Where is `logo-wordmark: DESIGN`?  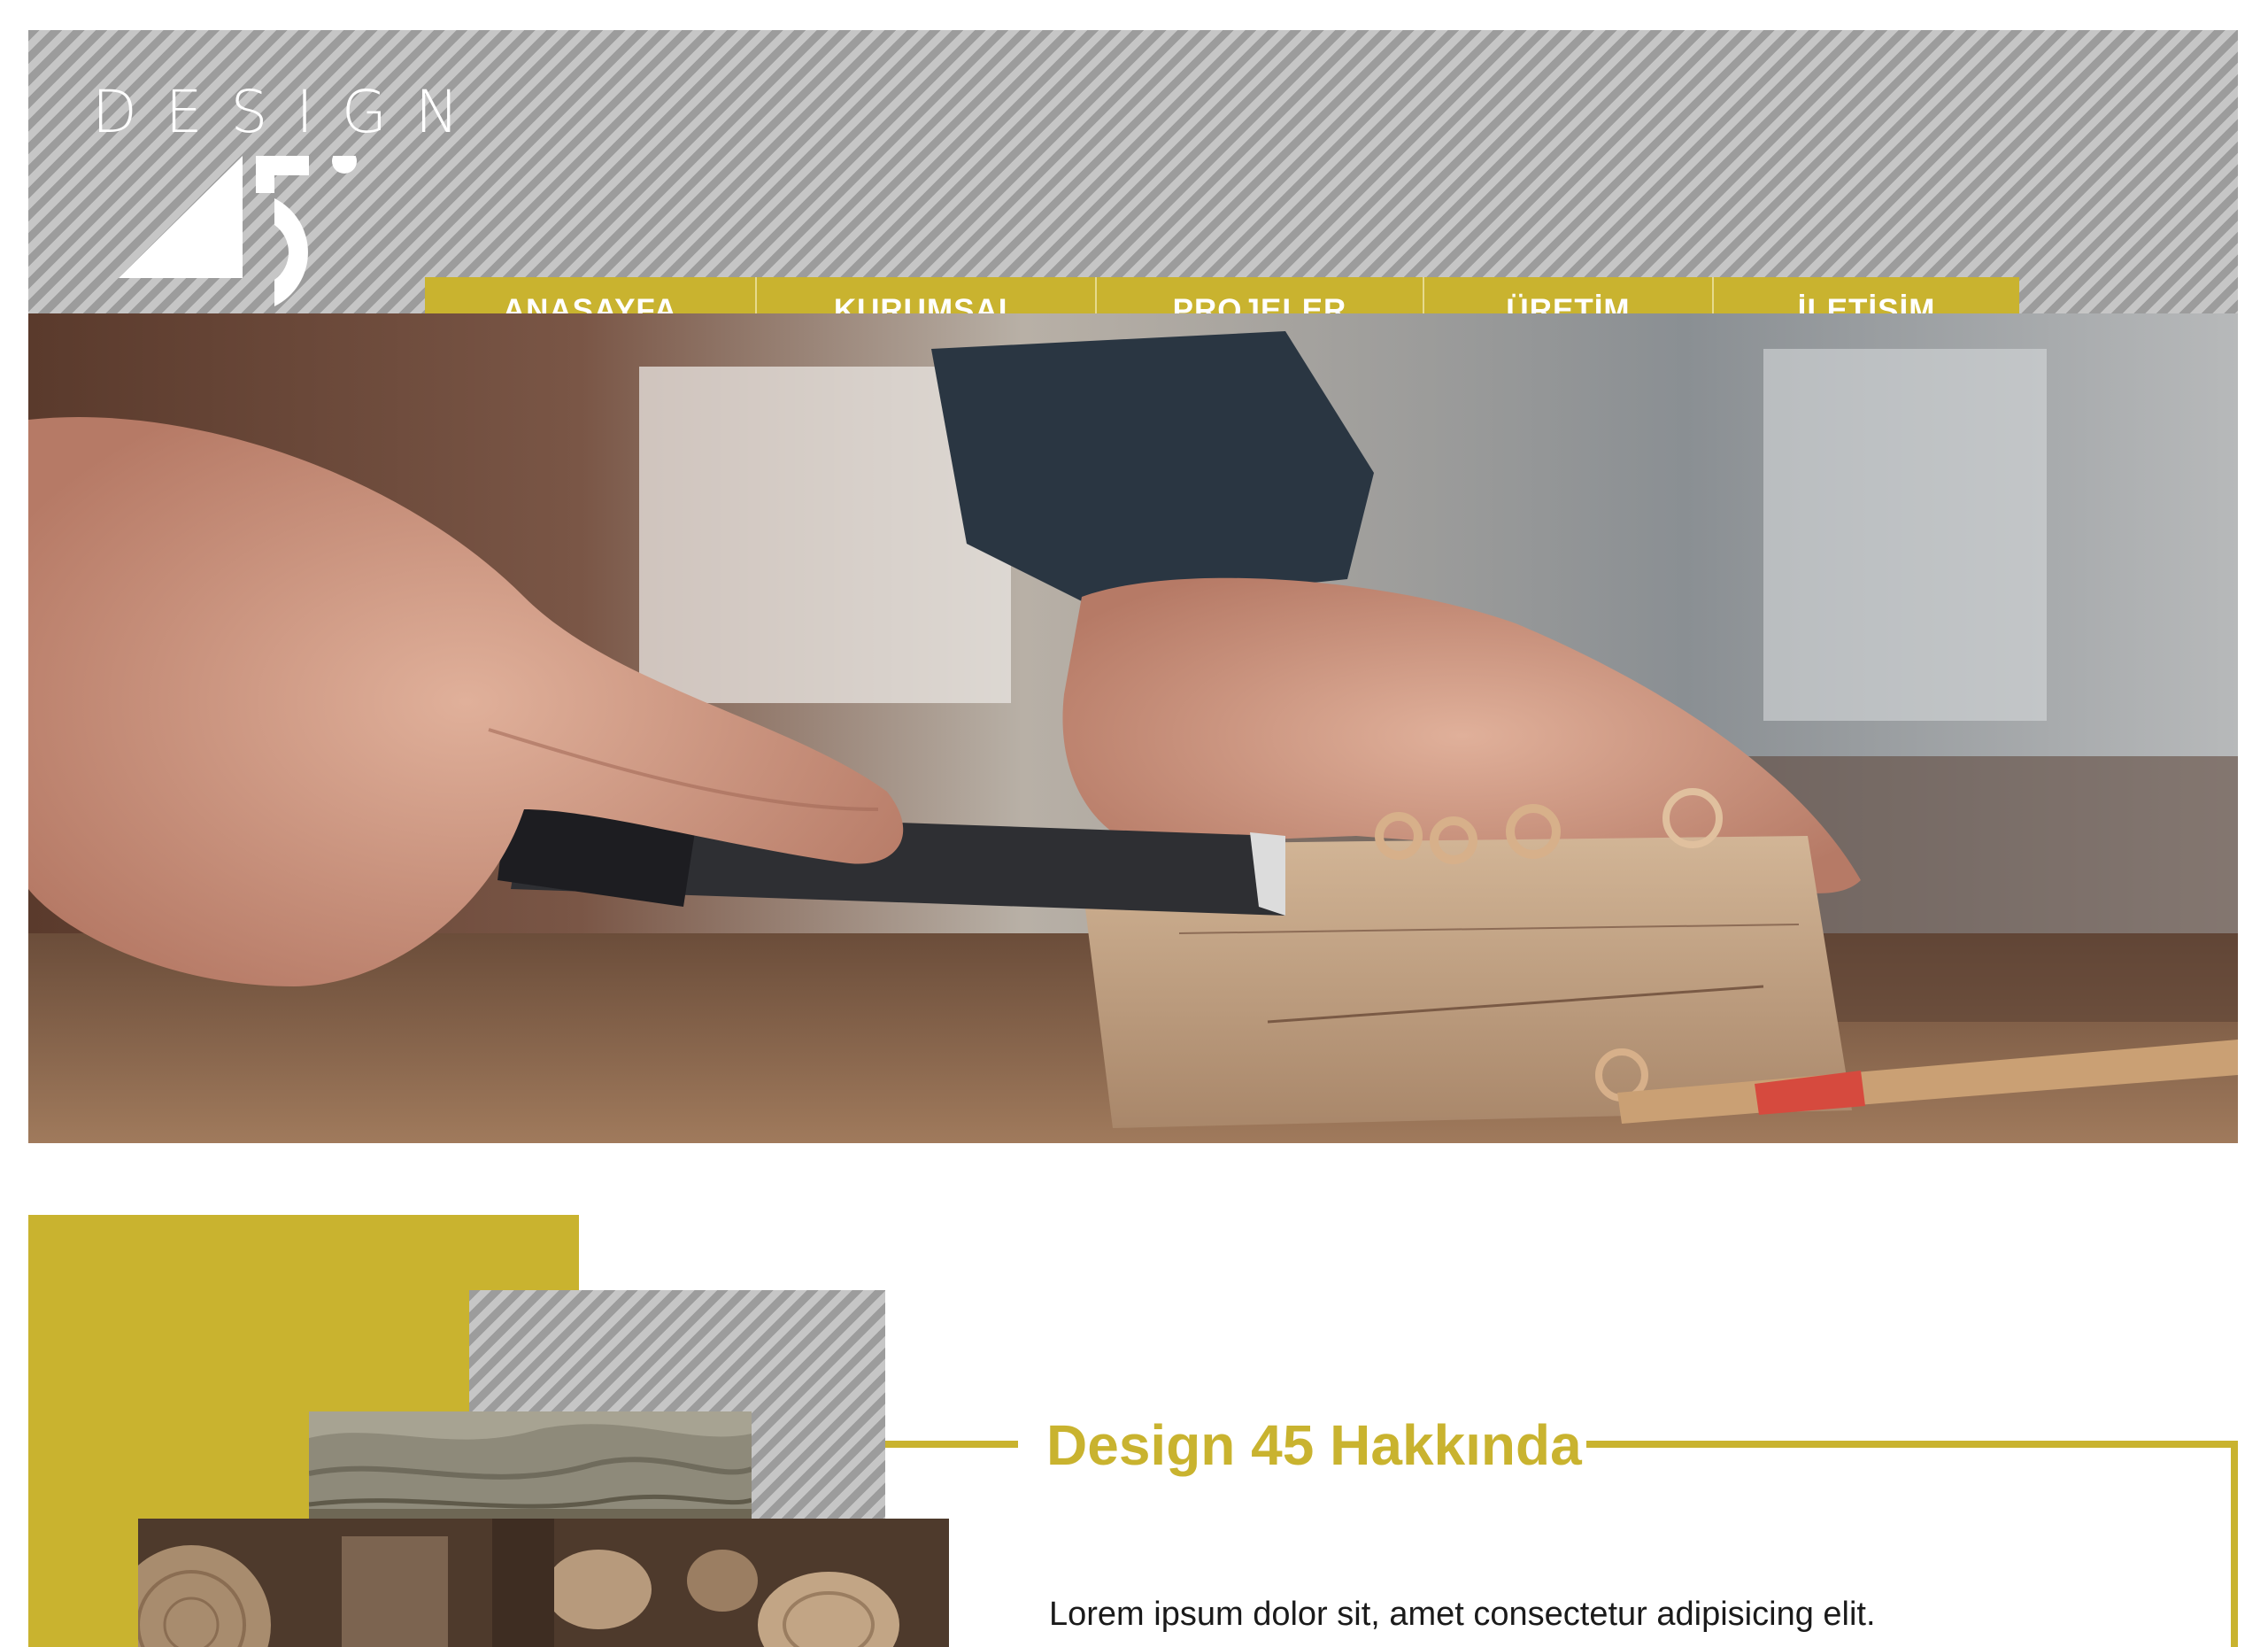 logo-wordmark: DESIGN is located at coordinates (290, 112).